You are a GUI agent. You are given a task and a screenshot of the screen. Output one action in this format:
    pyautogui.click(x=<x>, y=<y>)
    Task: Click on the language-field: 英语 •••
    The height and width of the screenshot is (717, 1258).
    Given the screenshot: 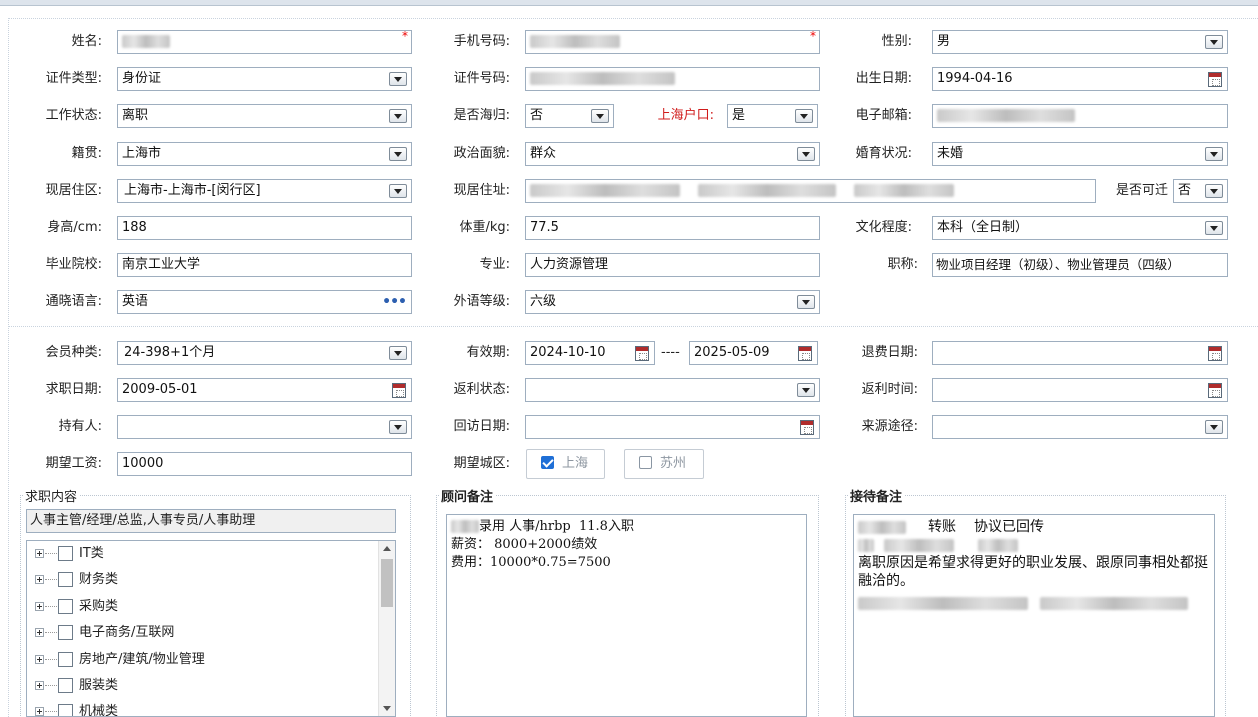 What is the action you would take?
    pyautogui.click(x=264, y=302)
    